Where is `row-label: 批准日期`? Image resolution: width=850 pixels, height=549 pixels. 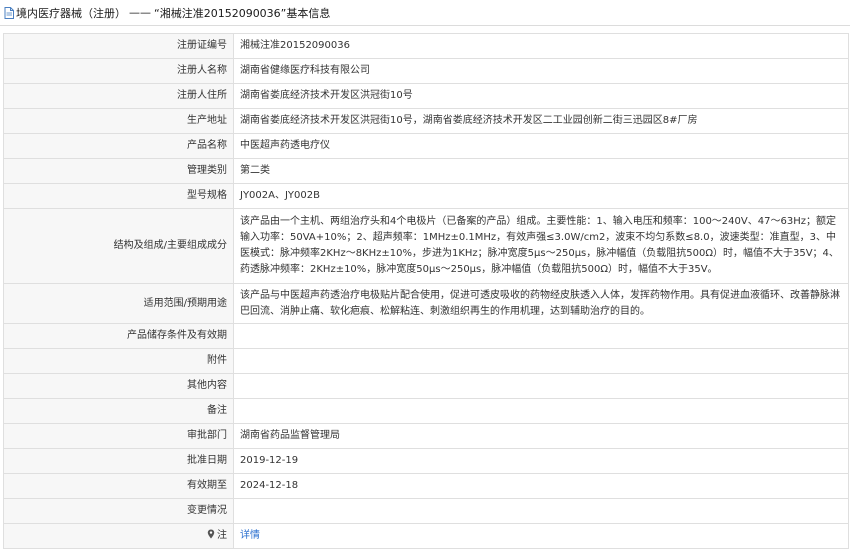
row-label: 批准日期 is located at coordinates (118, 461).